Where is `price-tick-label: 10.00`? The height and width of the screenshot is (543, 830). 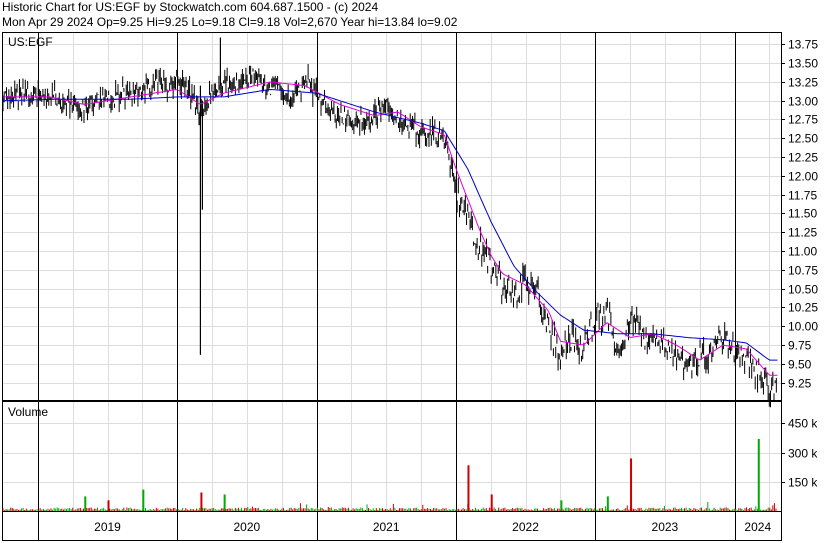
price-tick-label: 10.00 is located at coordinates (803, 327).